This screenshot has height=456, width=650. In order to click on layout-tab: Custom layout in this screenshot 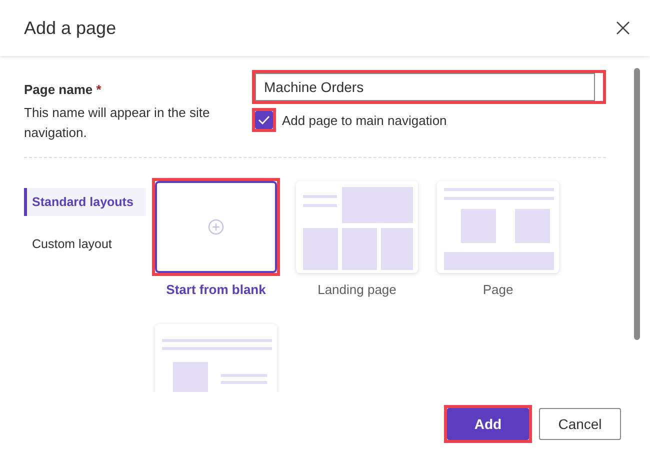, I will do `click(85, 244)`.